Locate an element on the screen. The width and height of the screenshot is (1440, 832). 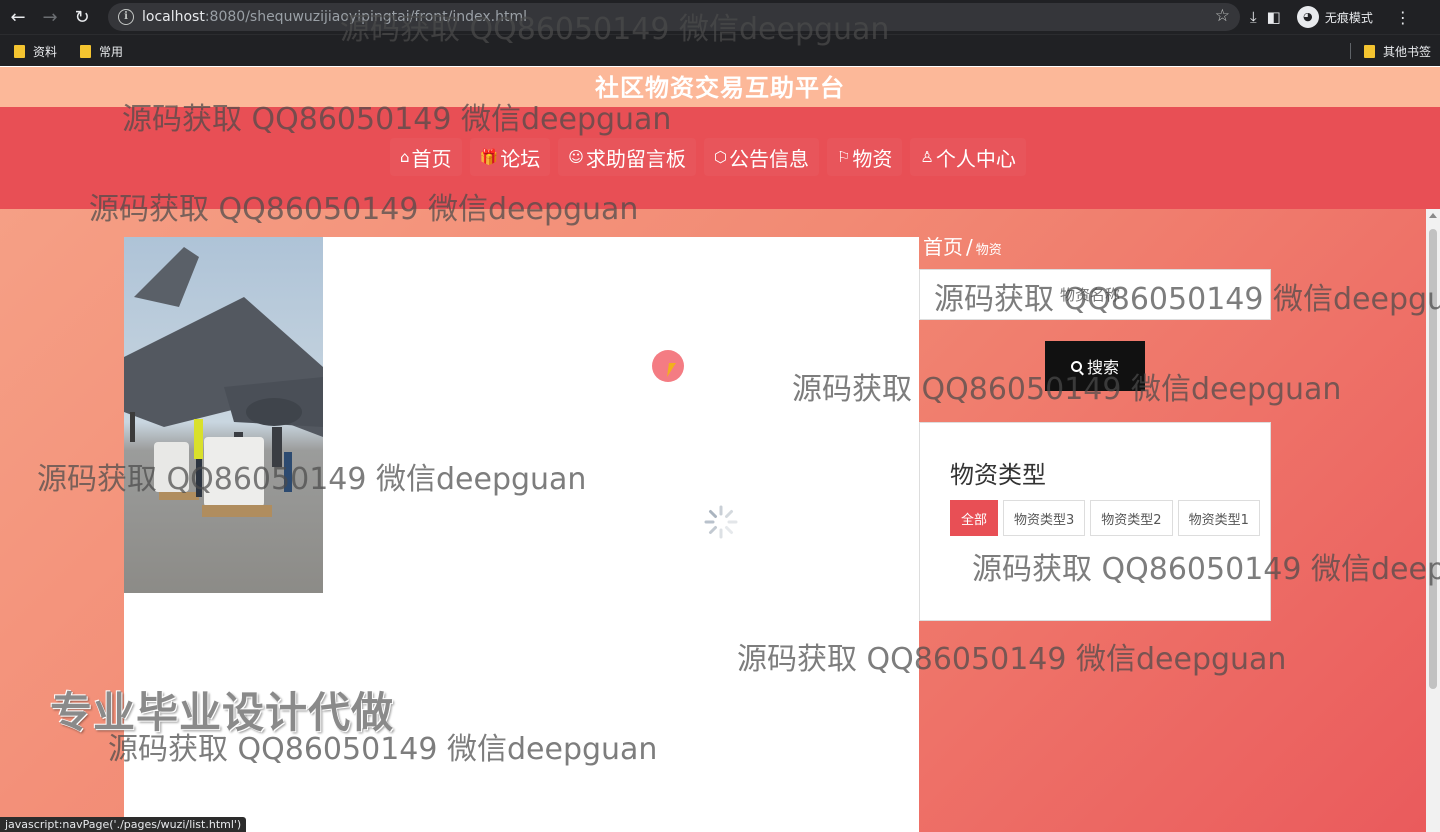
browser-actions: ⤓ ◧ ◕ 无痕模式 ⋮ is located at coordinates (1330, 17).